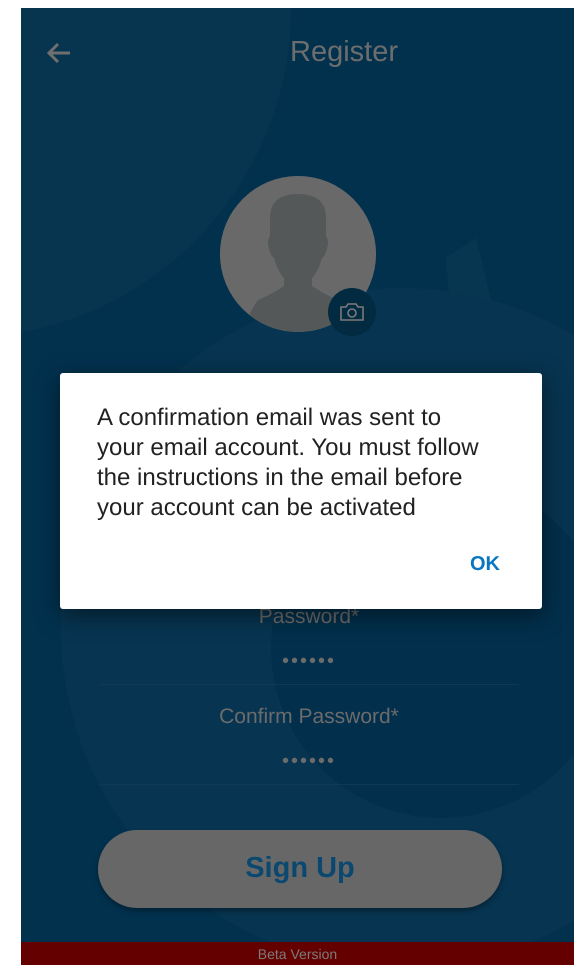 The width and height of the screenshot is (574, 965). I want to click on back-arrow-icon, so click(58, 53).